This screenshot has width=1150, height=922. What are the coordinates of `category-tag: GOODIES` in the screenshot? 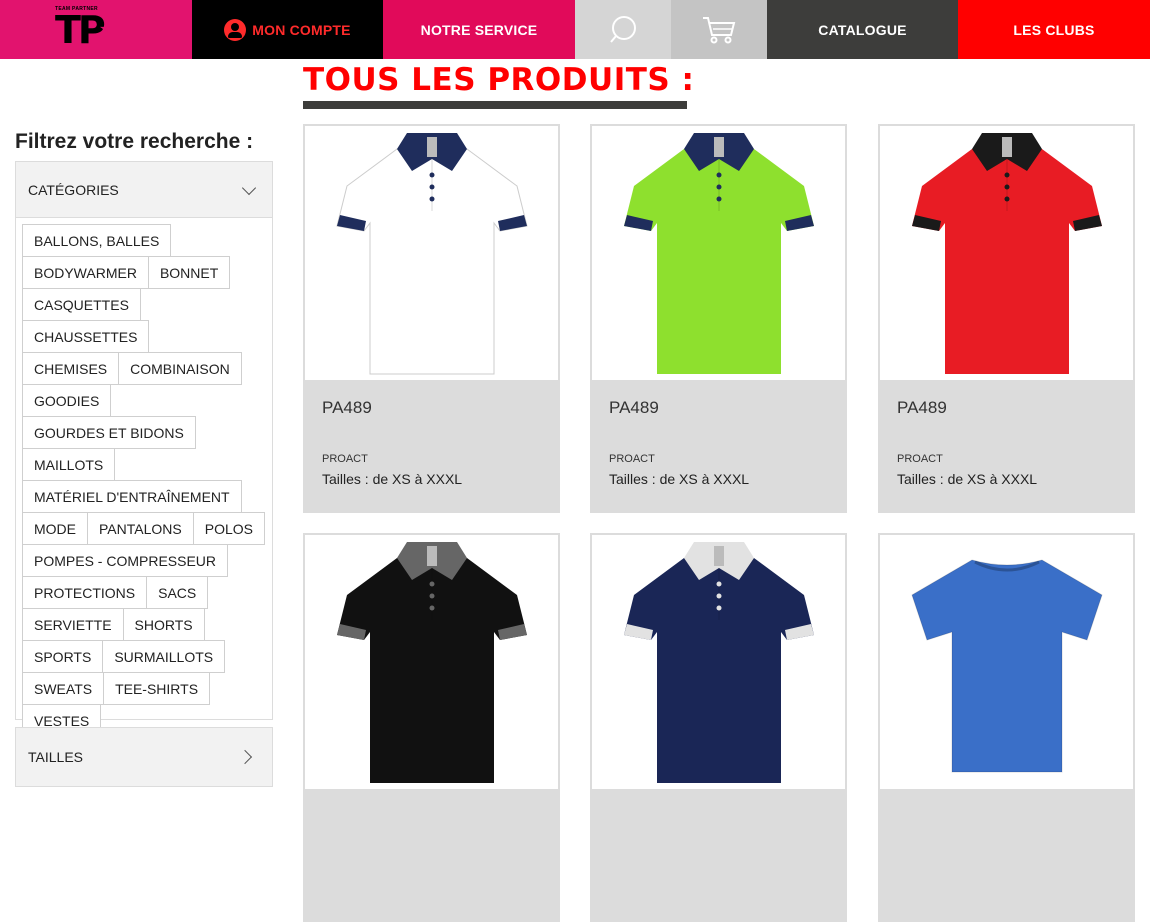 It's located at (67, 400).